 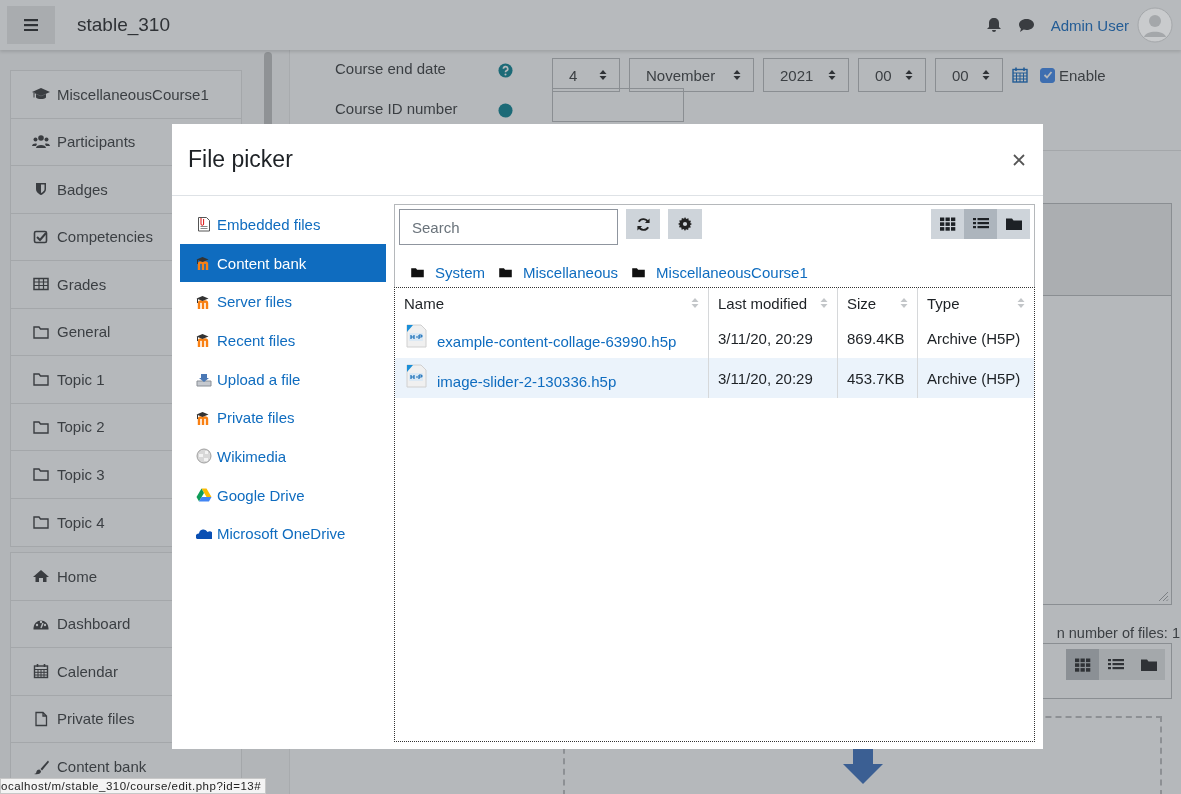 I want to click on column-header: Last modified, so click(x=772, y=303).